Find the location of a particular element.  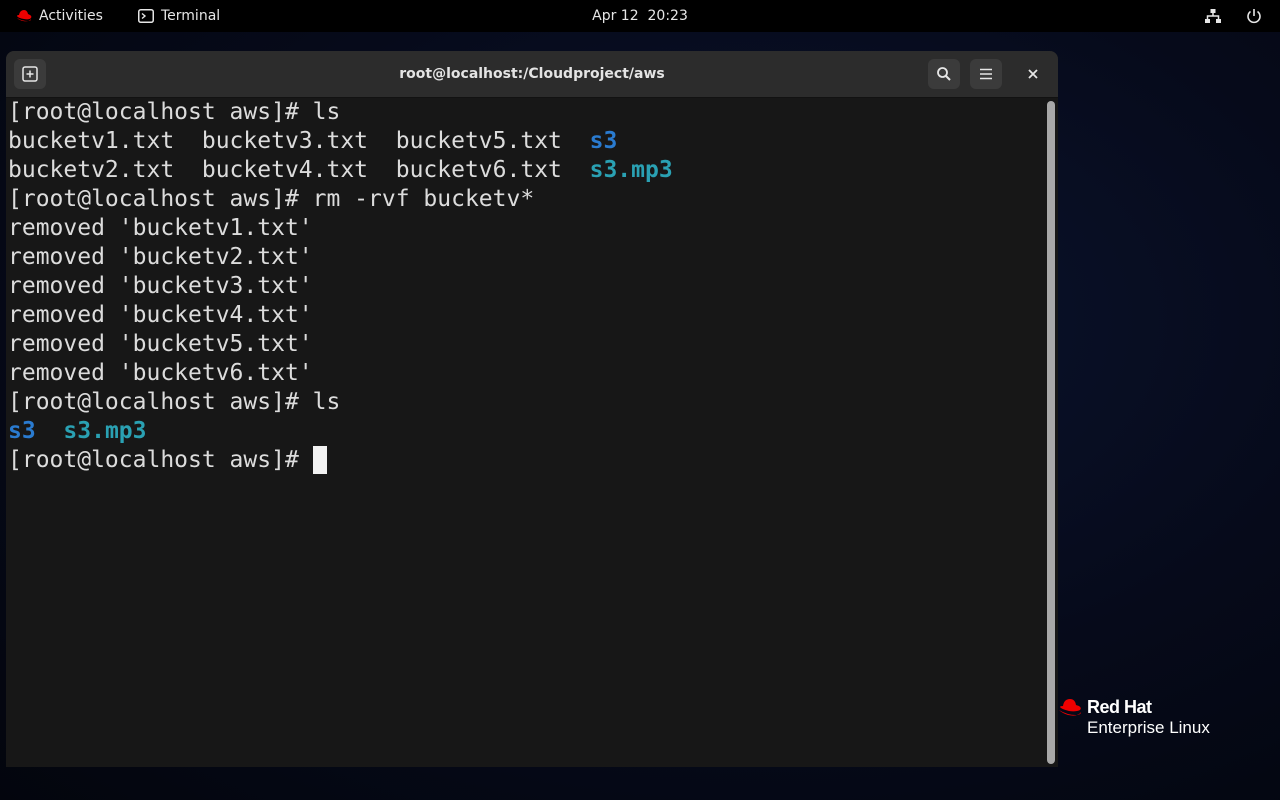

redhat-enterprise-linux-logo: Red Hat Enterprise Linux is located at coordinates (1134, 717).